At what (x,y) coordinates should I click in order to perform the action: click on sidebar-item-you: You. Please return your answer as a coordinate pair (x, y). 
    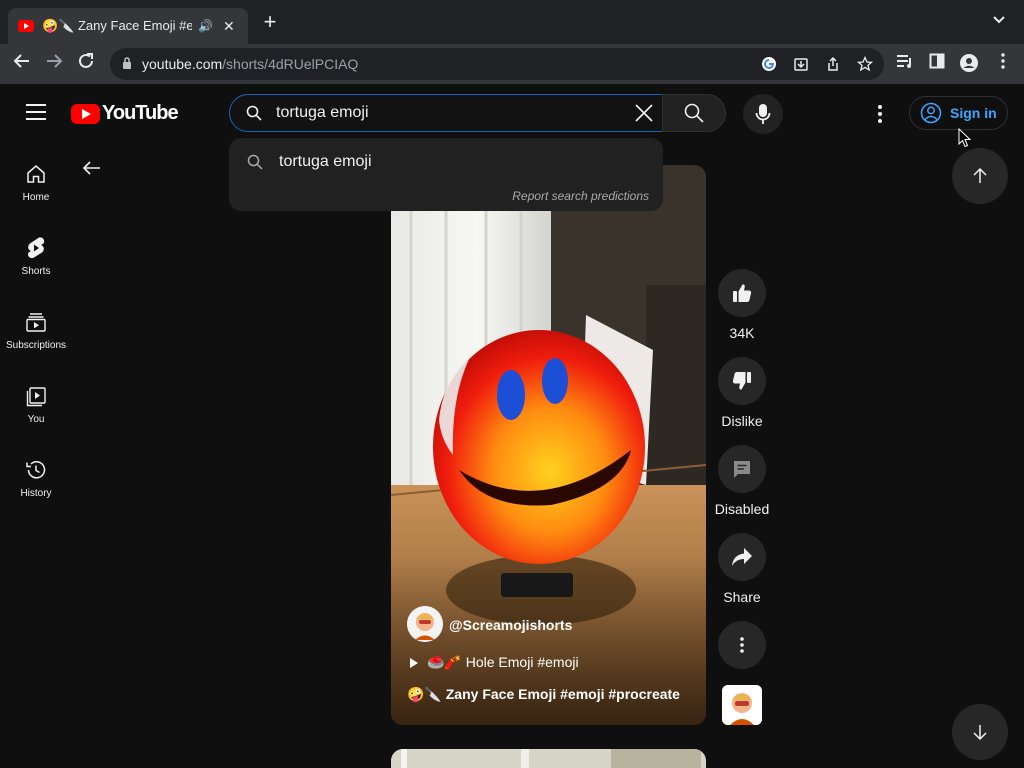
    Looking at the image, I should click on (36, 408).